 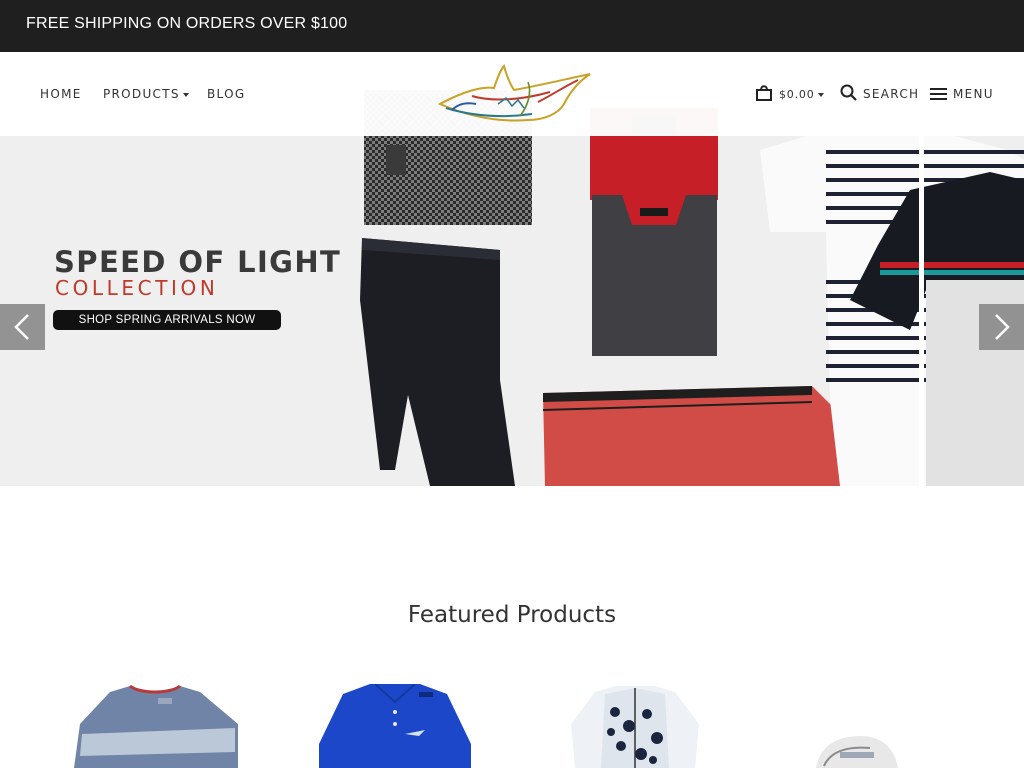 What do you see at coordinates (855, 749) in the screenshot?
I see `product-image-white-cap` at bounding box center [855, 749].